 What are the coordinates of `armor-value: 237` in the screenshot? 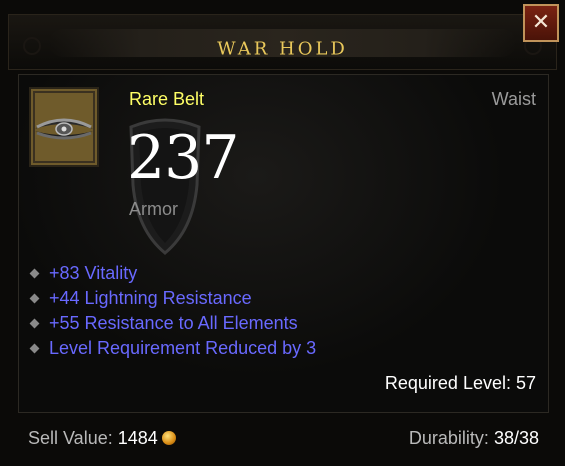 It's located at (183, 158).